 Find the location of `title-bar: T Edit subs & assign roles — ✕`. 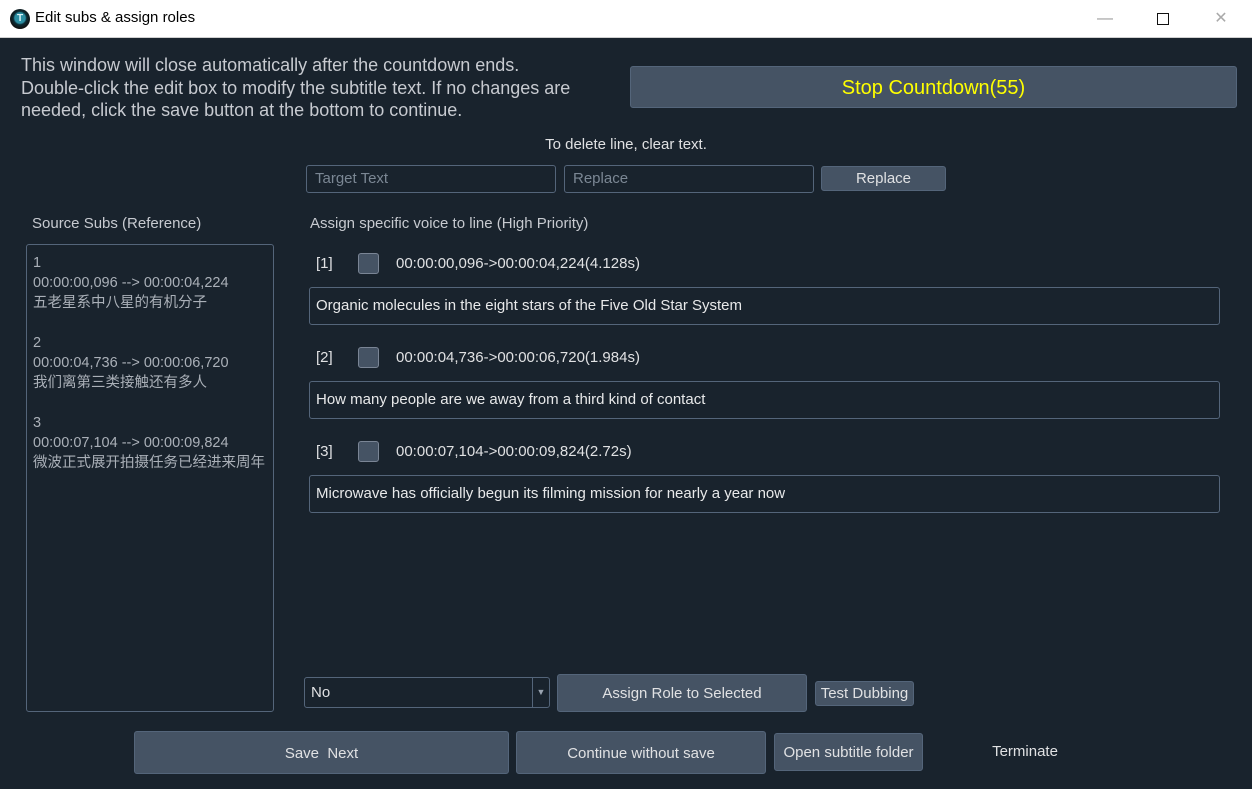

title-bar: T Edit subs & assign roles — ✕ is located at coordinates (626, 19).